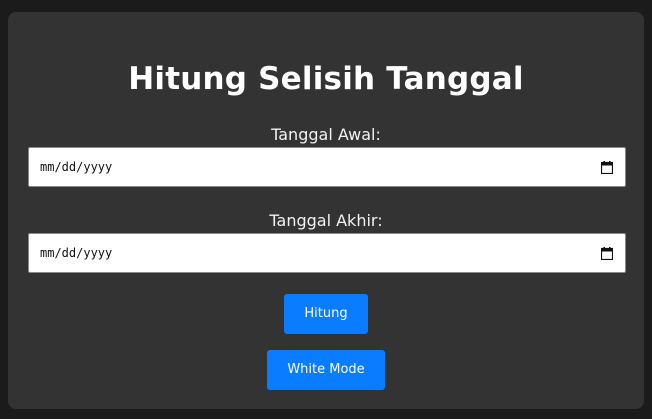 Image resolution: width=652 pixels, height=419 pixels. I want to click on end-date-placeholder: mm/dd/yyyy, so click(76, 253).